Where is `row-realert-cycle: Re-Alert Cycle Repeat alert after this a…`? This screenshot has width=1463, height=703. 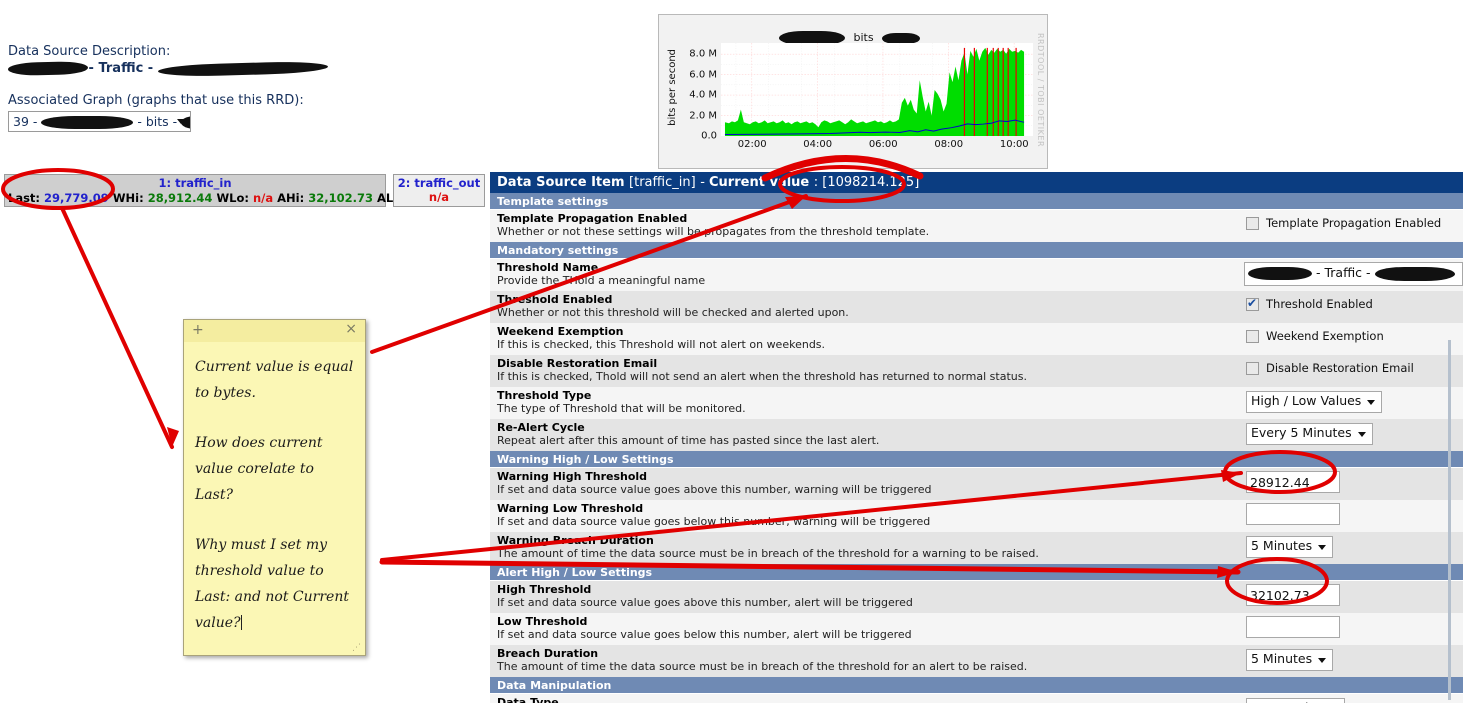 row-realert-cycle: Re-Alert Cycle Repeat alert after this a… is located at coordinates (976, 435).